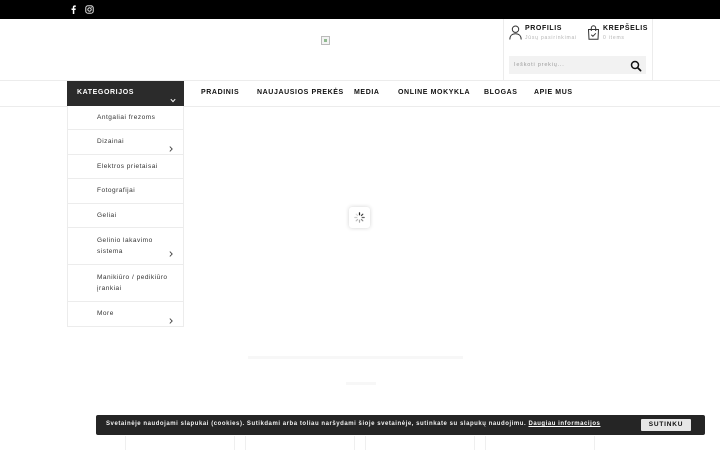  What do you see at coordinates (107, 215) in the screenshot?
I see `category-label: Geliai` at bounding box center [107, 215].